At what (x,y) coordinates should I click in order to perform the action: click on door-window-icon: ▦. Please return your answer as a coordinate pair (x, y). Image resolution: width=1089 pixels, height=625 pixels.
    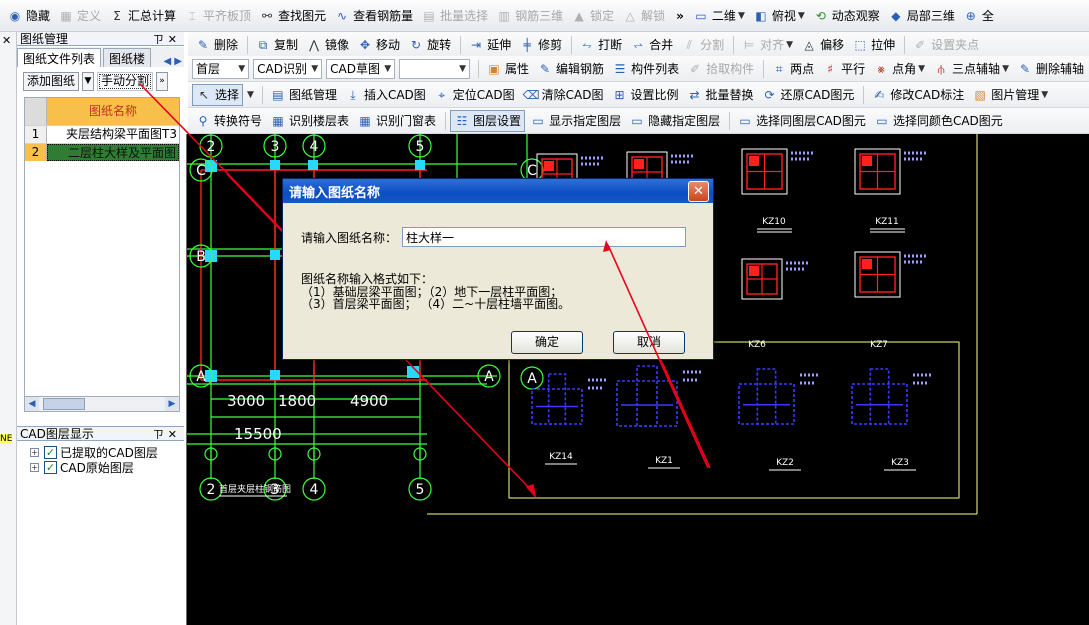
    Looking at the image, I should click on (365, 120).